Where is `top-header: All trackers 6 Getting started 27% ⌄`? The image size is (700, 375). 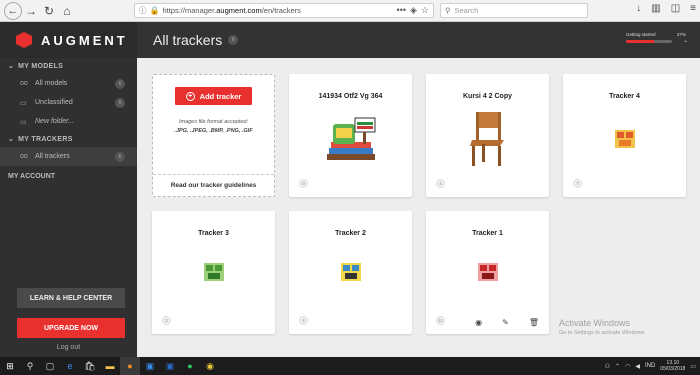
top-header: All trackers 6 Getting started 27% ⌄ is located at coordinates (418, 40).